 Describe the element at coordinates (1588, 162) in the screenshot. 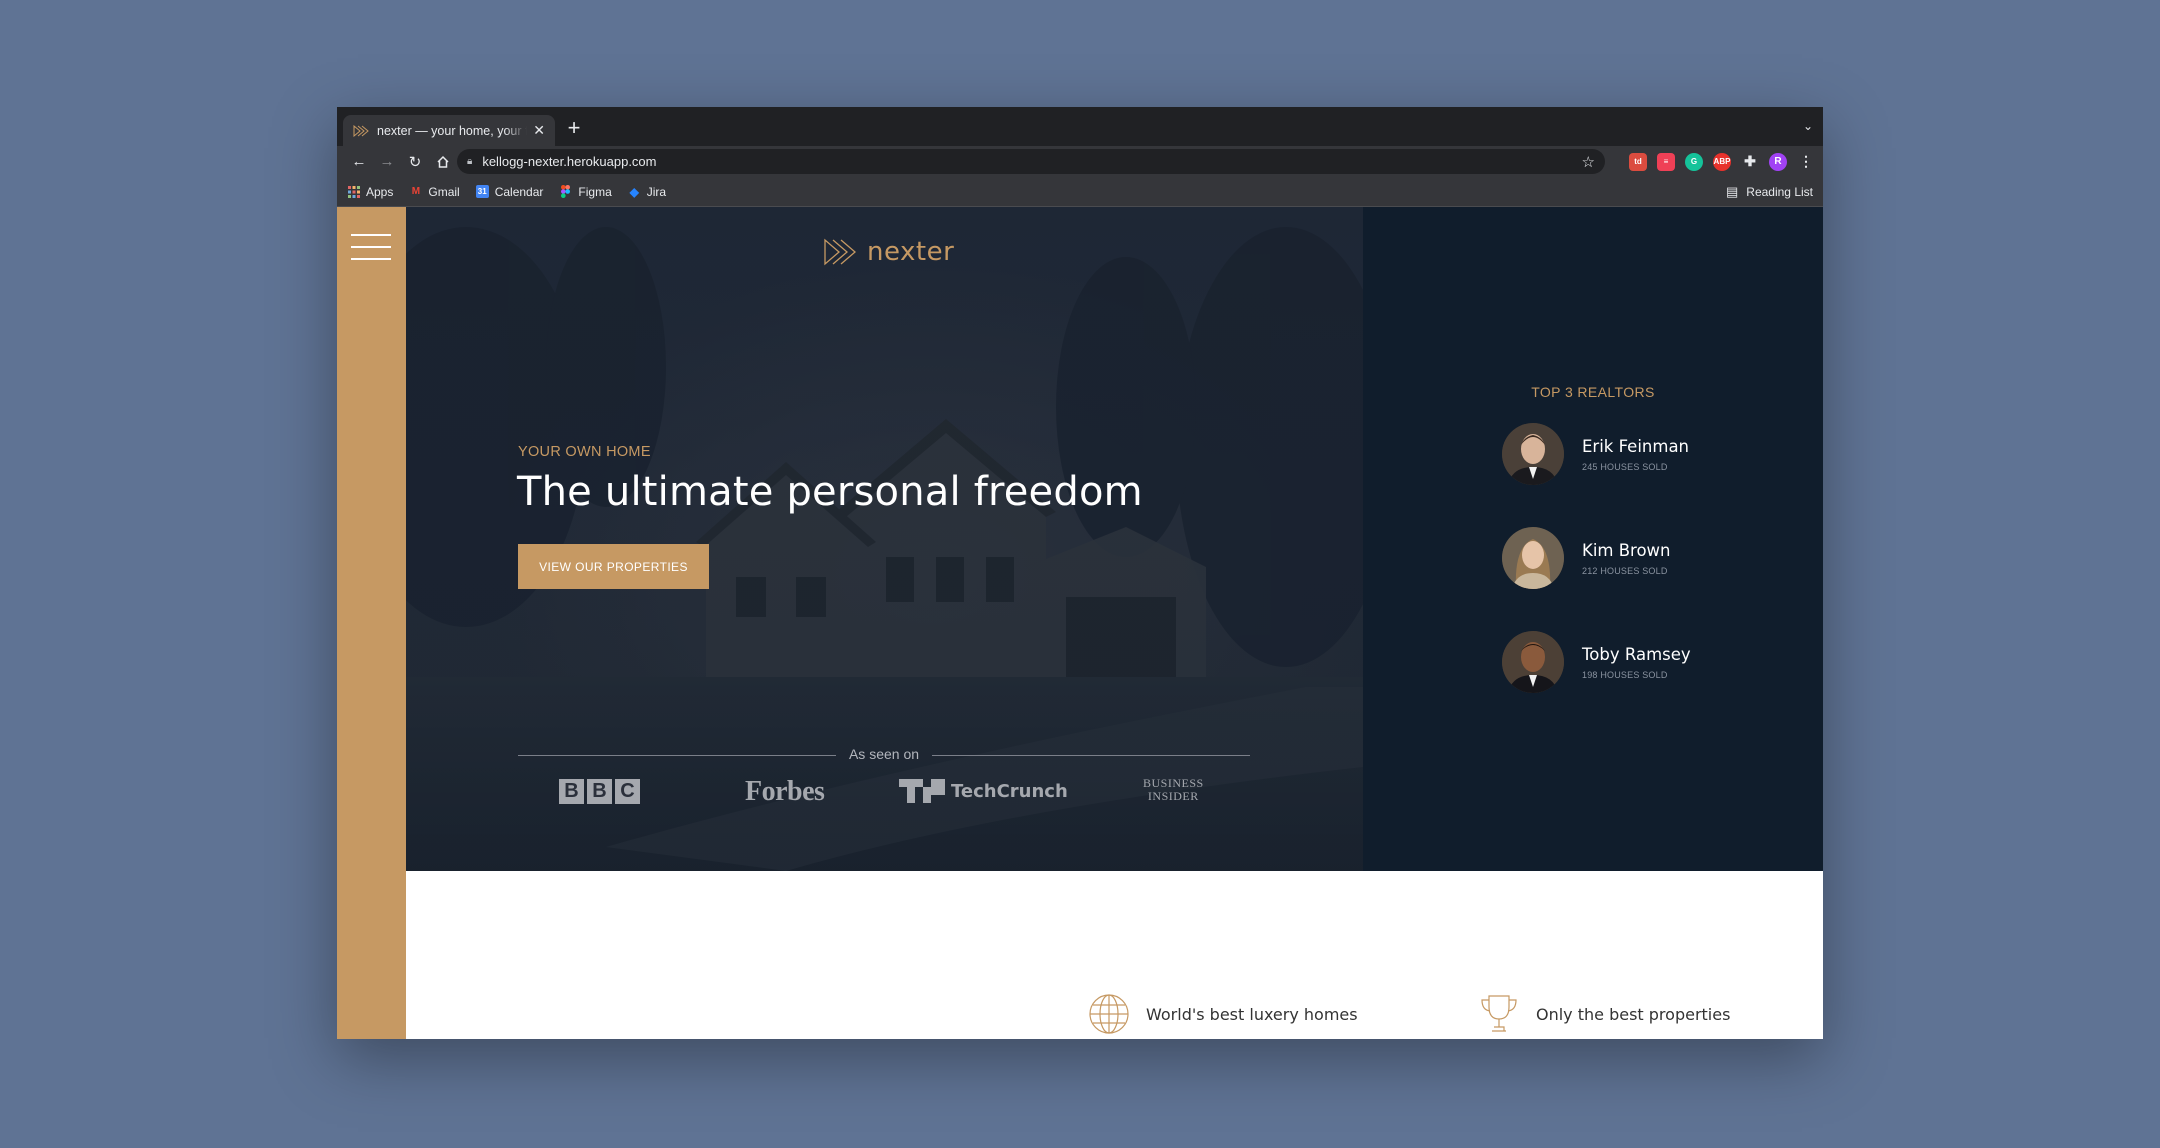

I see `bookmark-star-icon: ☆` at that location.